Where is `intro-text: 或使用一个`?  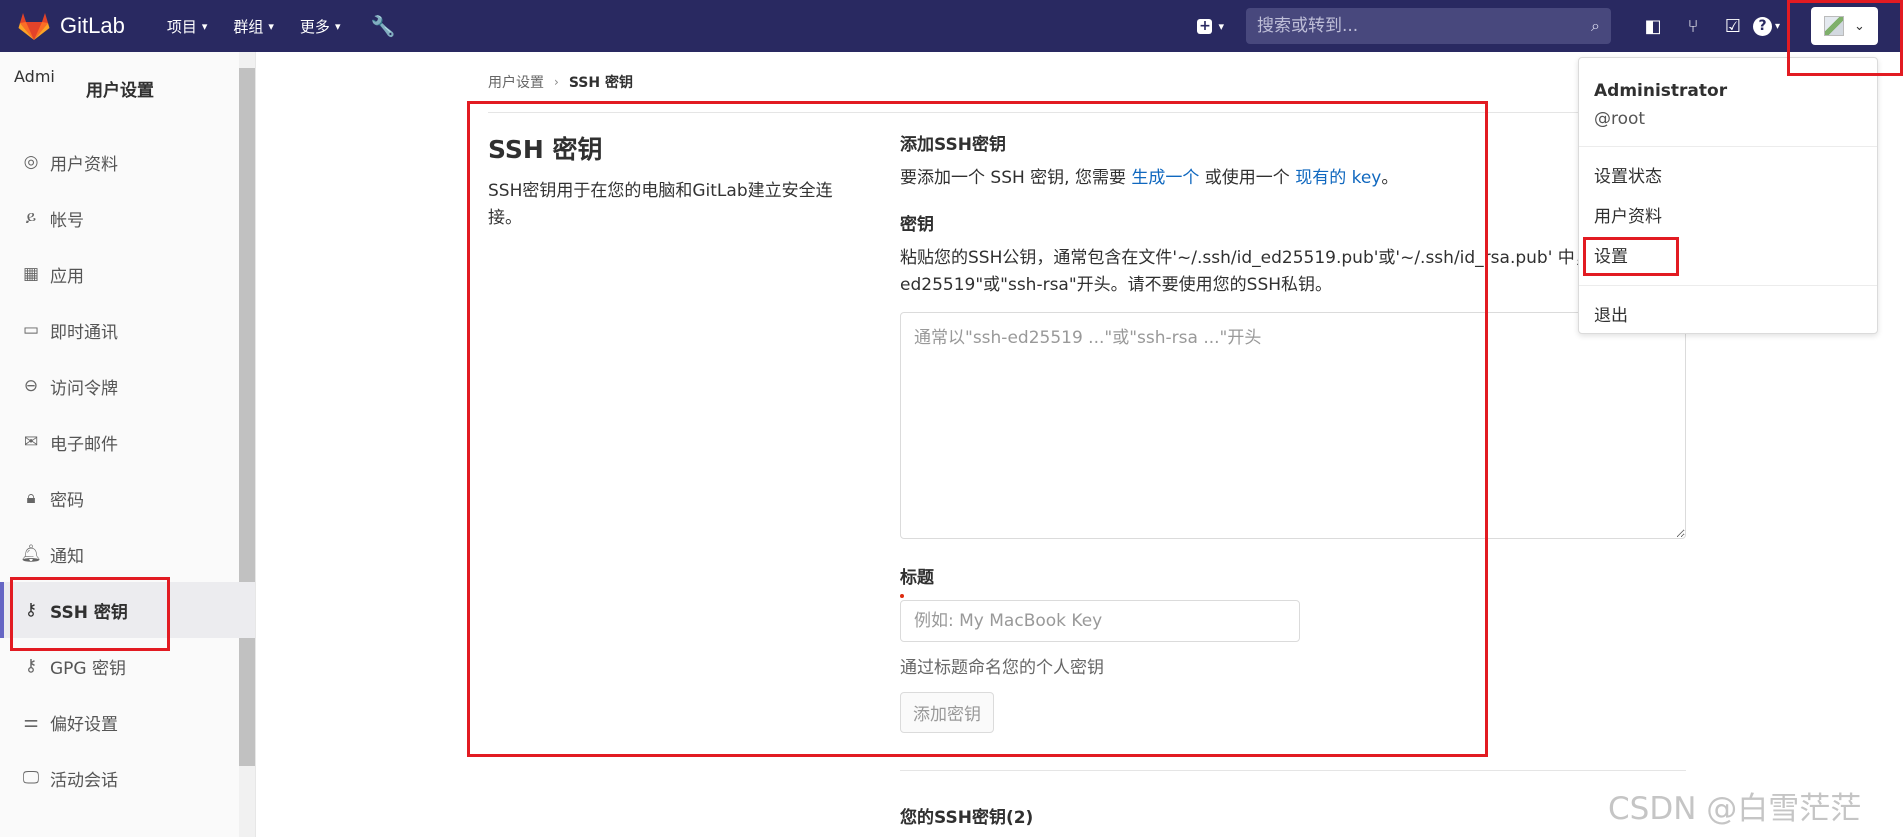
intro-text: 或使用一个 is located at coordinates (1247, 178).